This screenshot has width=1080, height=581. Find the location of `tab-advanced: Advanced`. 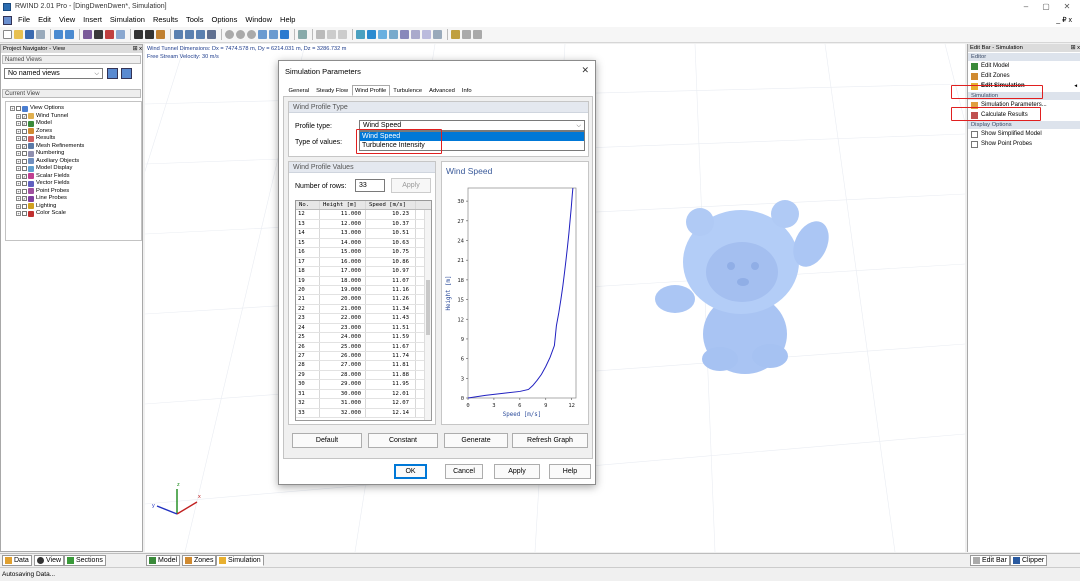

tab-advanced: Advanced is located at coordinates (442, 90).